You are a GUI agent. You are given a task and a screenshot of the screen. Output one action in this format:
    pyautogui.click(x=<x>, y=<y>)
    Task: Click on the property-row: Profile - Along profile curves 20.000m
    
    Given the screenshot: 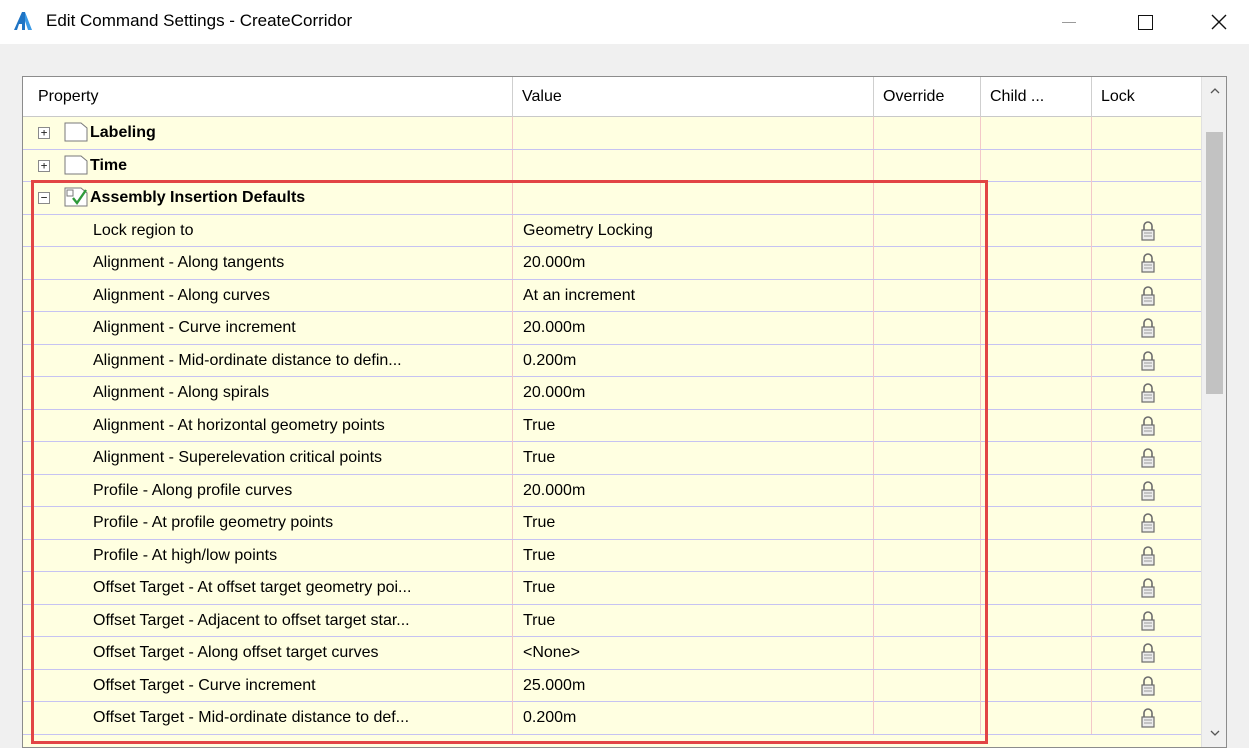 What is the action you would take?
    pyautogui.click(x=612, y=490)
    